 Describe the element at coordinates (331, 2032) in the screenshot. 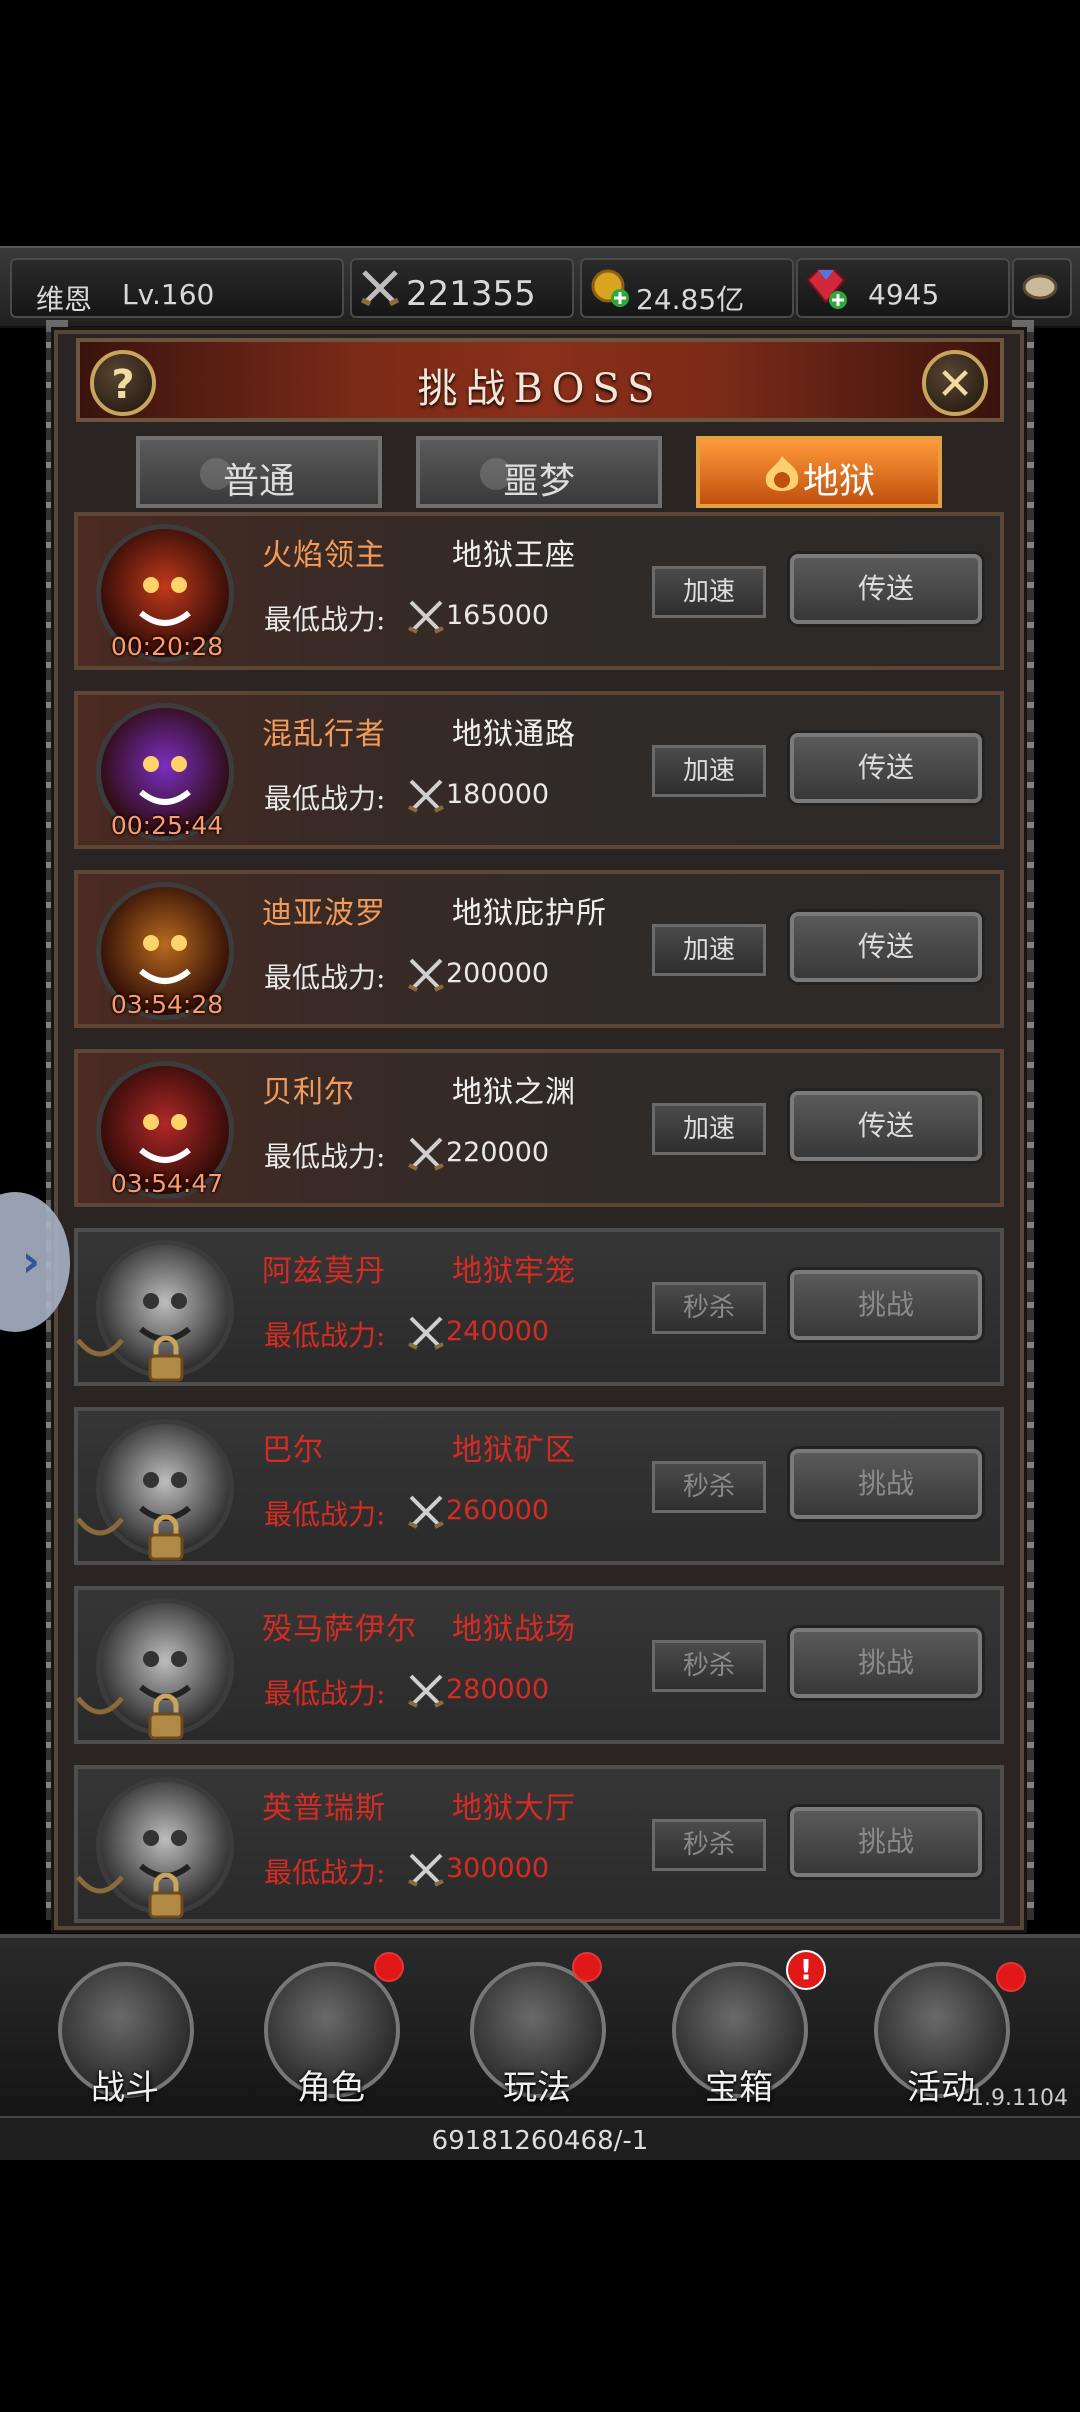

I see `nav-character: 角色` at that location.